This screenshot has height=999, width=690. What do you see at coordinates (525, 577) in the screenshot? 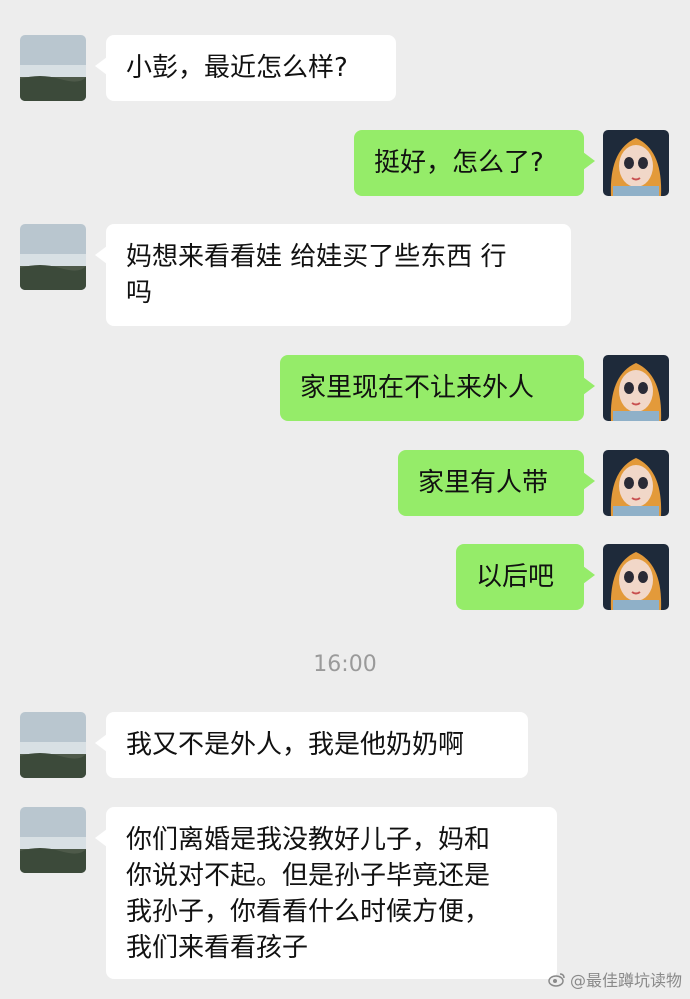
I see `chat-bubble: 以后吧` at bounding box center [525, 577].